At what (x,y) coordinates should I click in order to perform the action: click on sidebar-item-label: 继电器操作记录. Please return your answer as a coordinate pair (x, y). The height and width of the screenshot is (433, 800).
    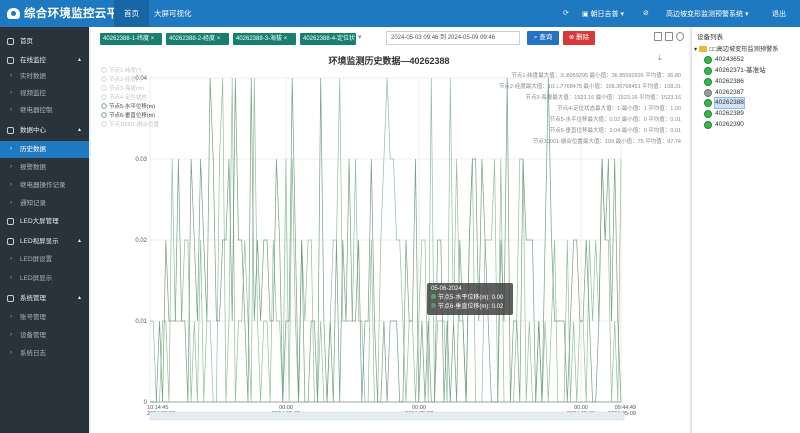
    Looking at the image, I should click on (43, 185).